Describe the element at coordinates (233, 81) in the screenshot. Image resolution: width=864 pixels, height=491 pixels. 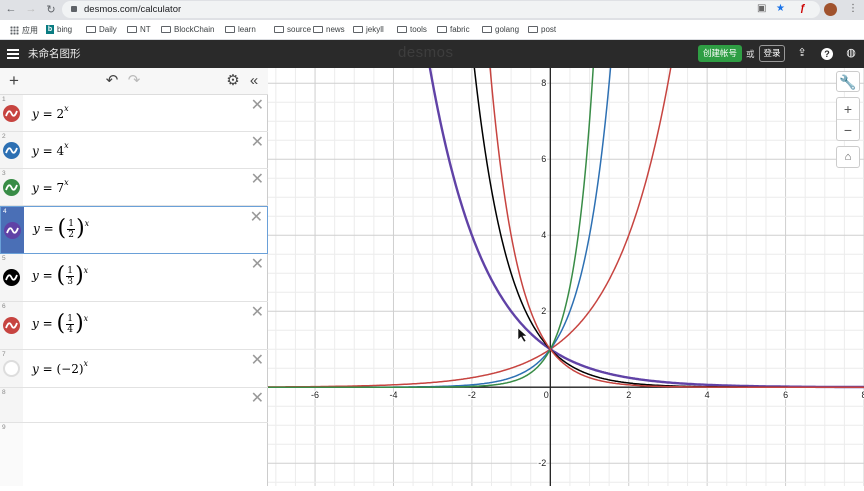
I see `settings-gear-icon: ⚙` at that location.